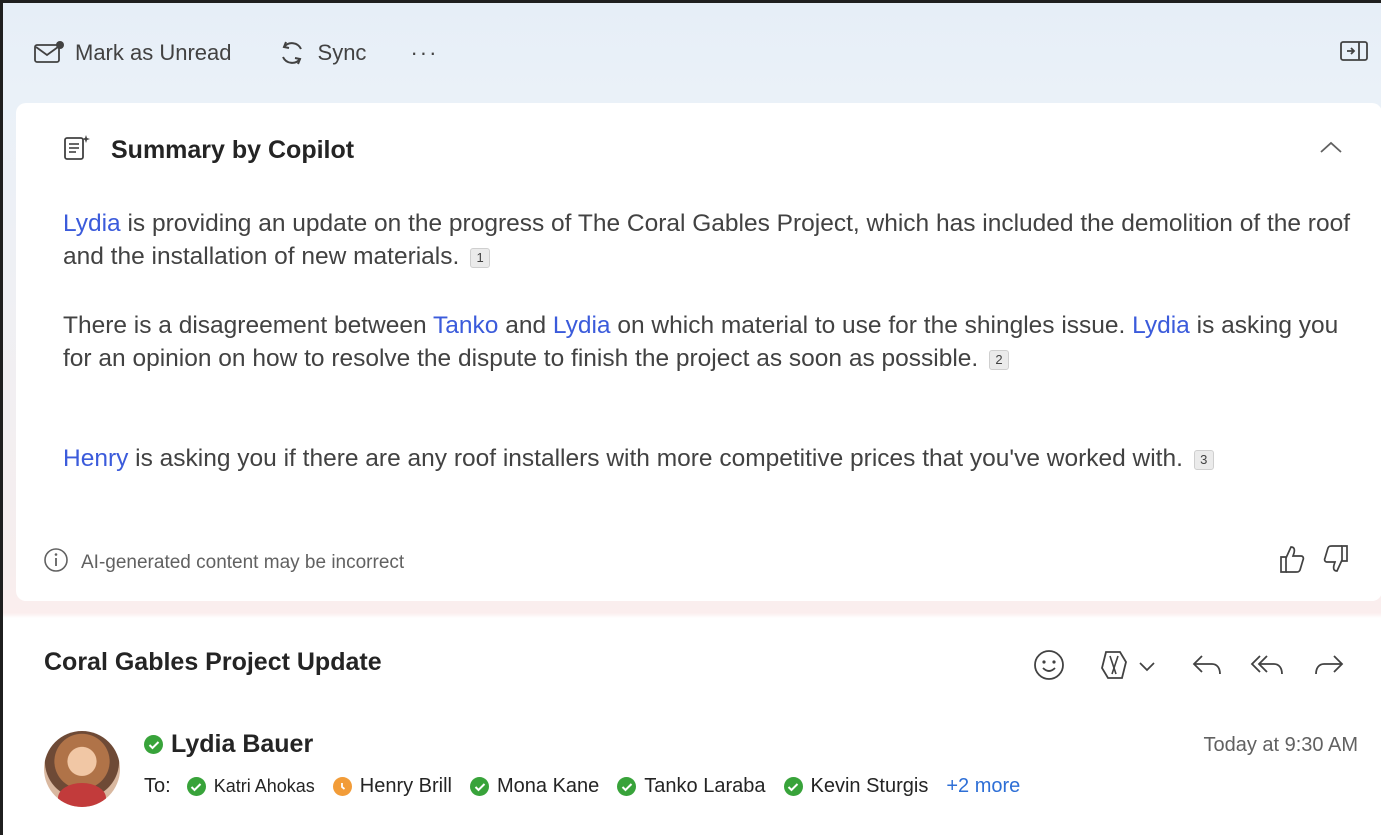 The width and height of the screenshot is (1381, 835). I want to click on email-actions, so click(1176, 667).